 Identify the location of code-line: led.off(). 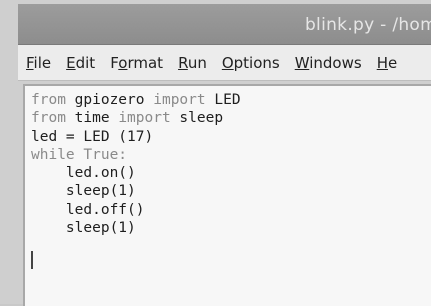
(136, 210).